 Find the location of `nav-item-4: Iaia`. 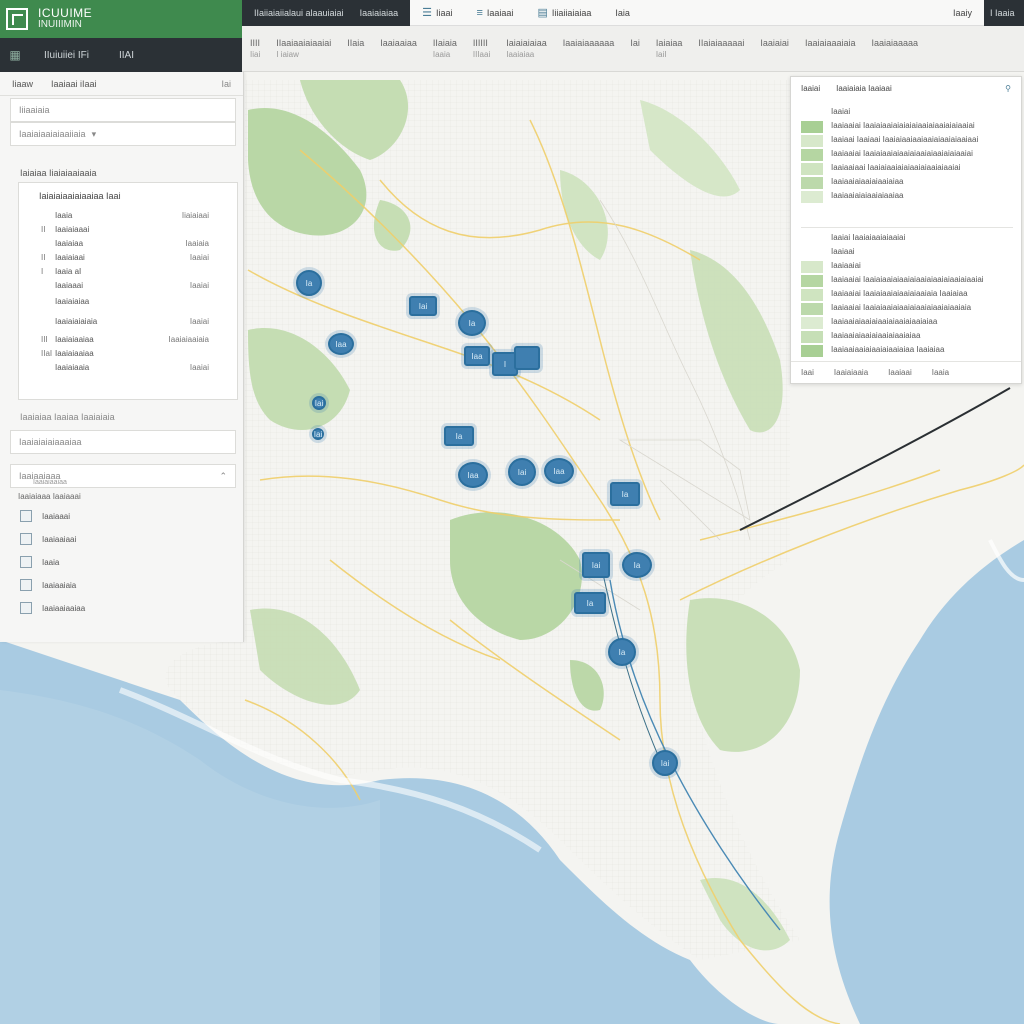

nav-item-4: Iaia is located at coordinates (622, 13).